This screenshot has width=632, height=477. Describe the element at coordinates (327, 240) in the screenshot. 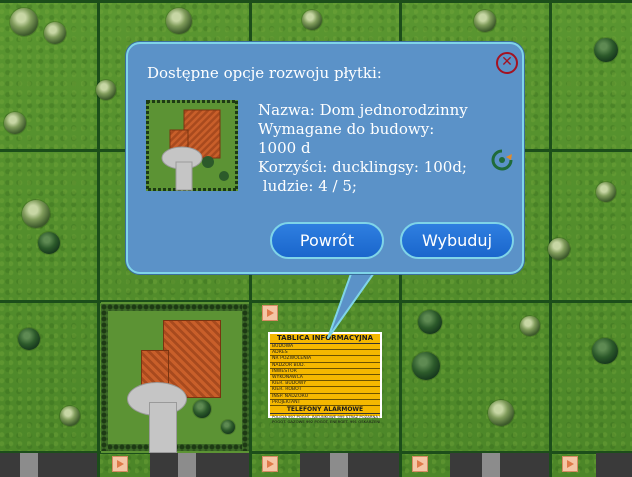

I see `back-button: Powrót` at that location.